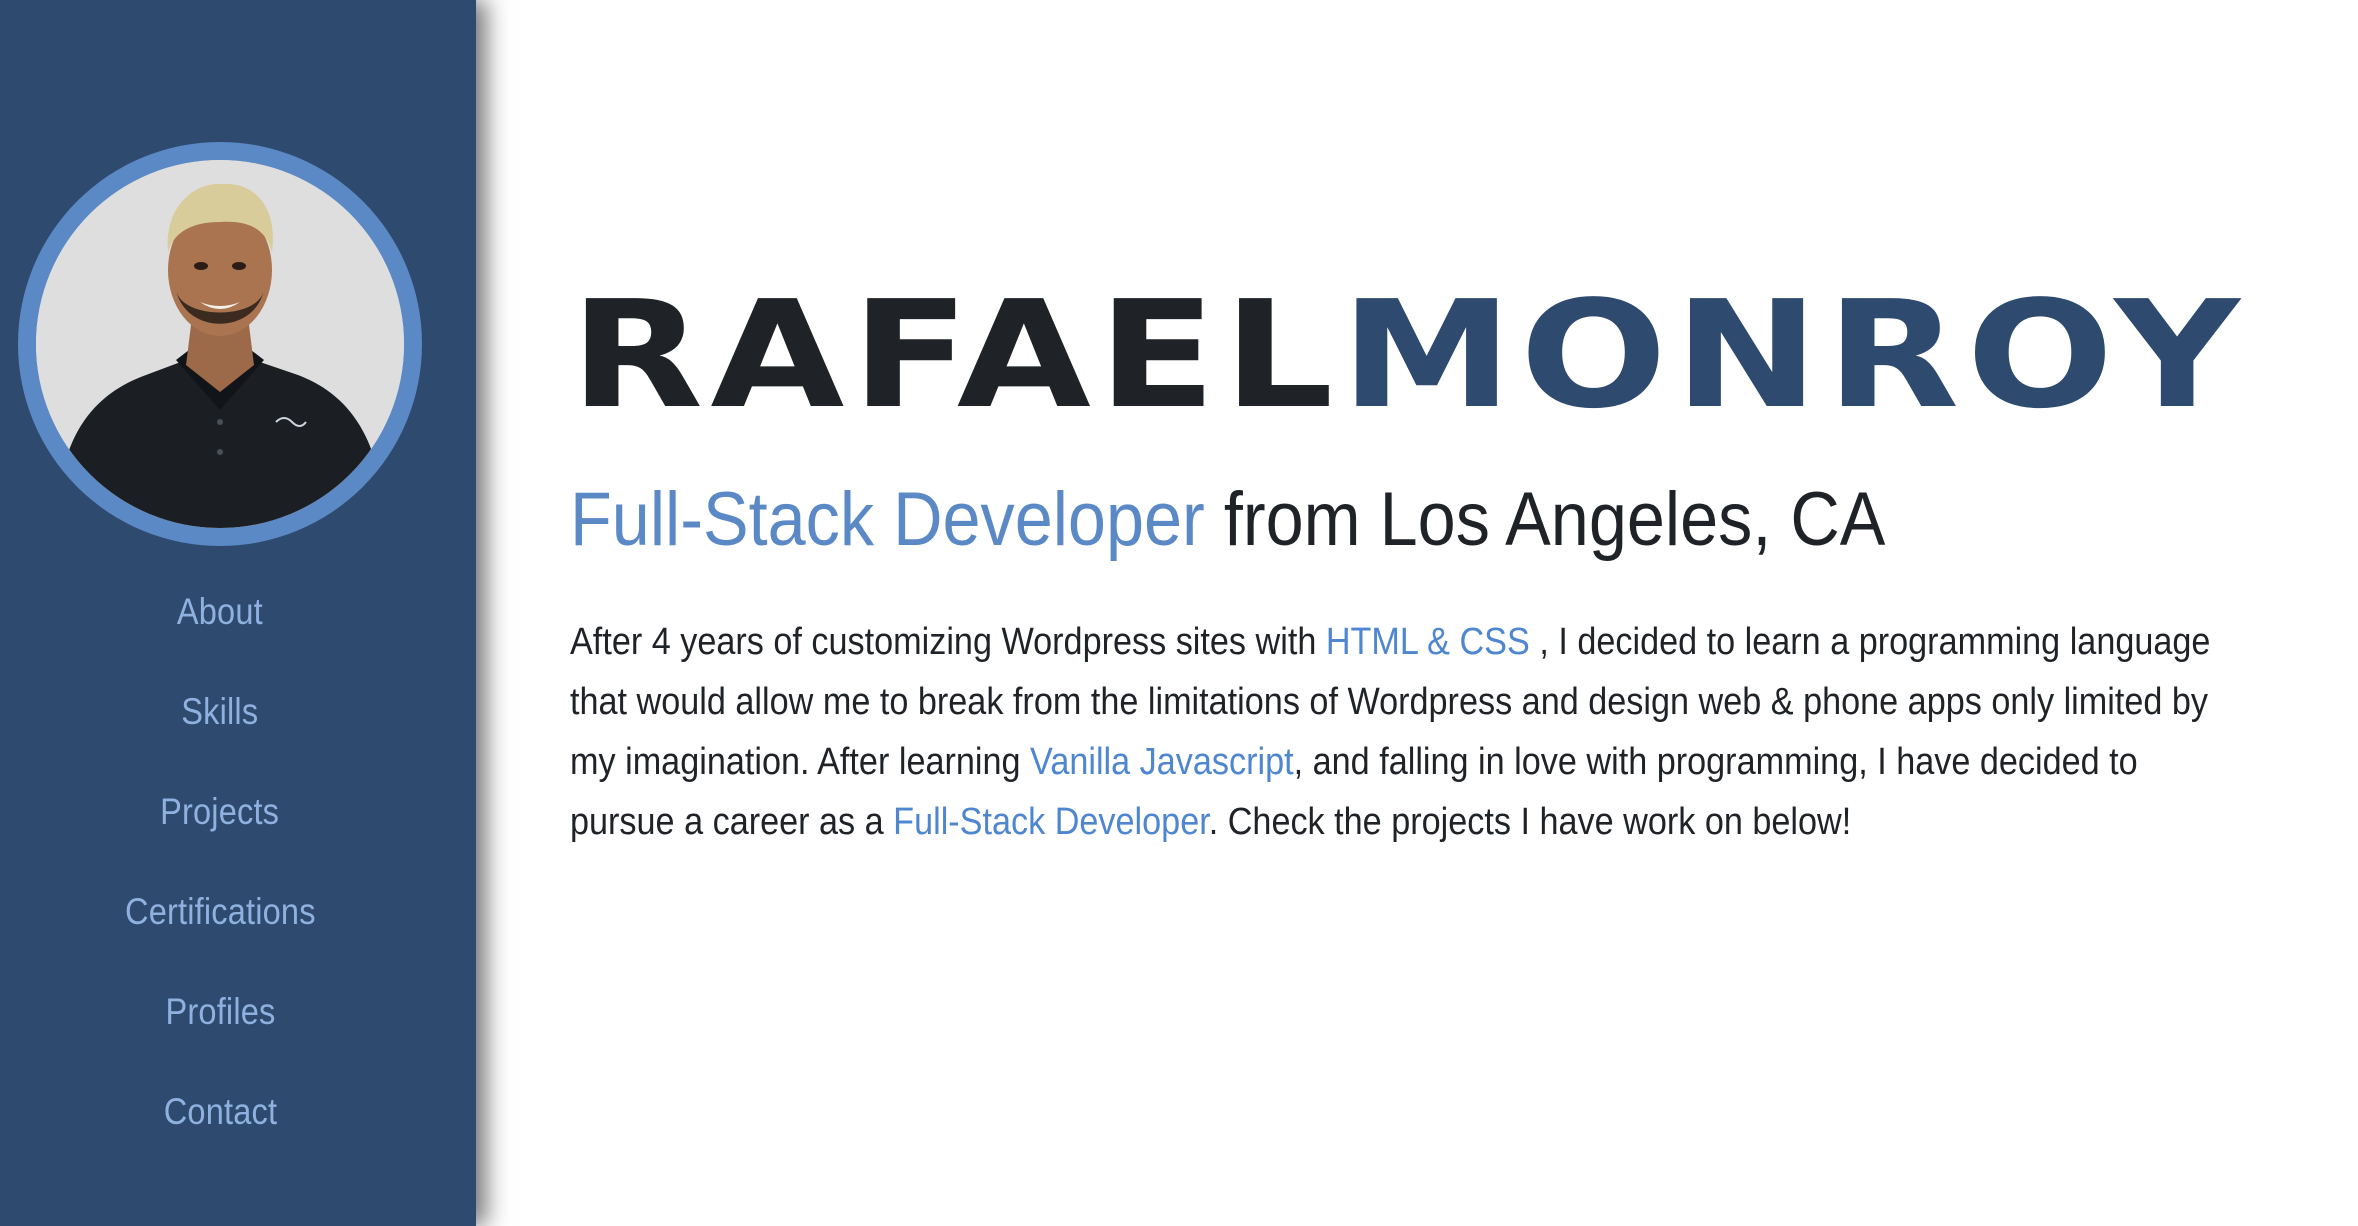 The height and width of the screenshot is (1226, 2358). I want to click on profile-photo, so click(220, 344).